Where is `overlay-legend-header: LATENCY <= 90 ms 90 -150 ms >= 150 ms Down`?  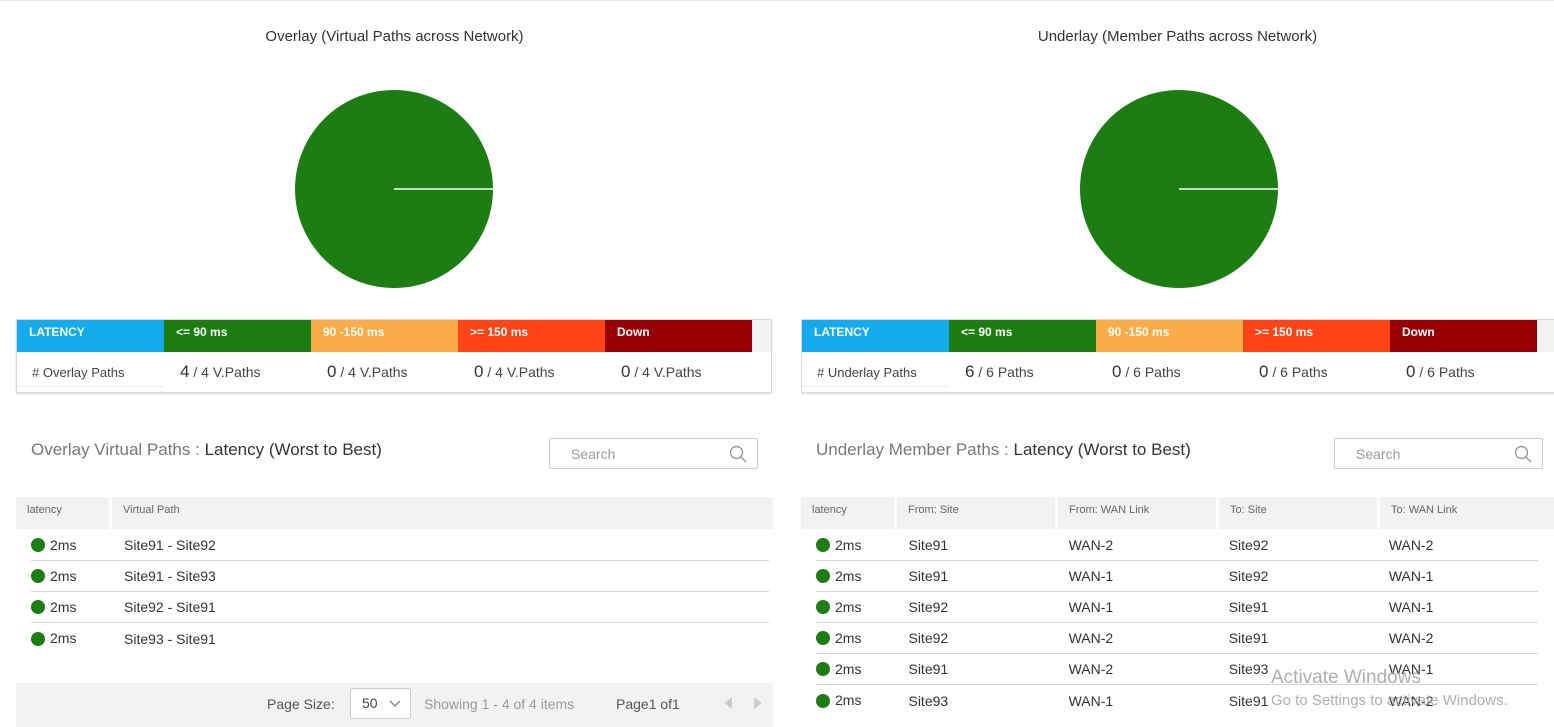
overlay-legend-header: LATENCY <= 90 ms 90 -150 ms >= 150 ms Down is located at coordinates (394, 336).